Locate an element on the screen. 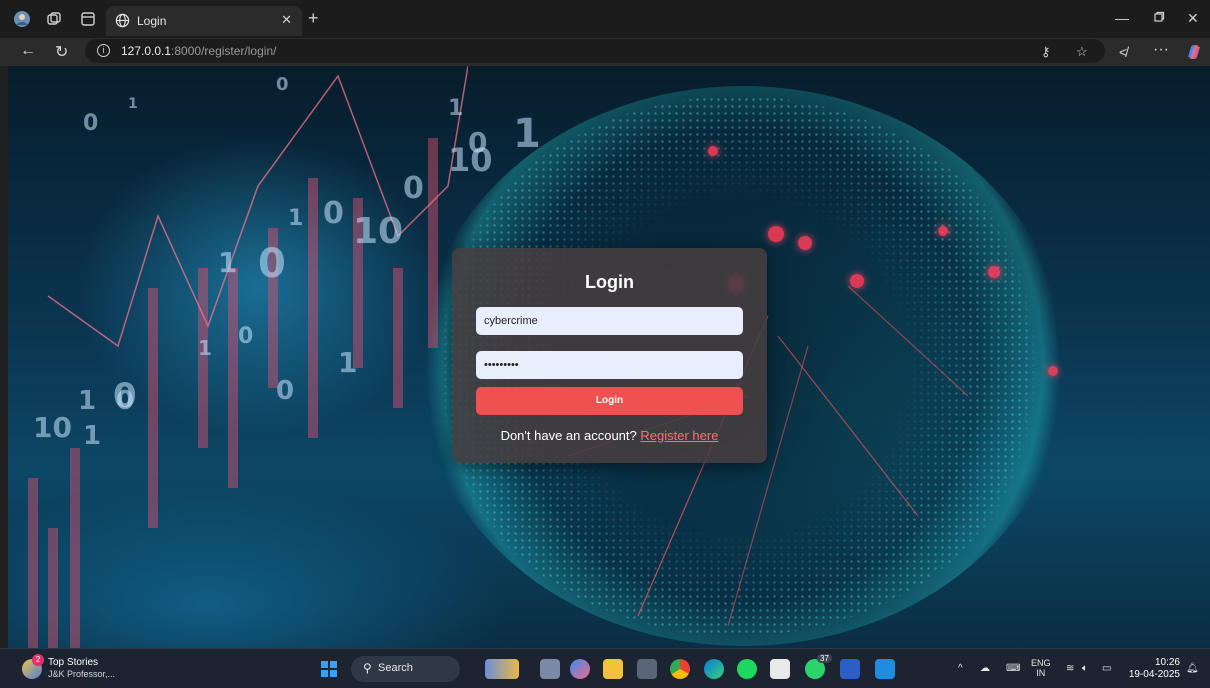  keyboard-icon: ⌨ is located at coordinates (1013, 668).